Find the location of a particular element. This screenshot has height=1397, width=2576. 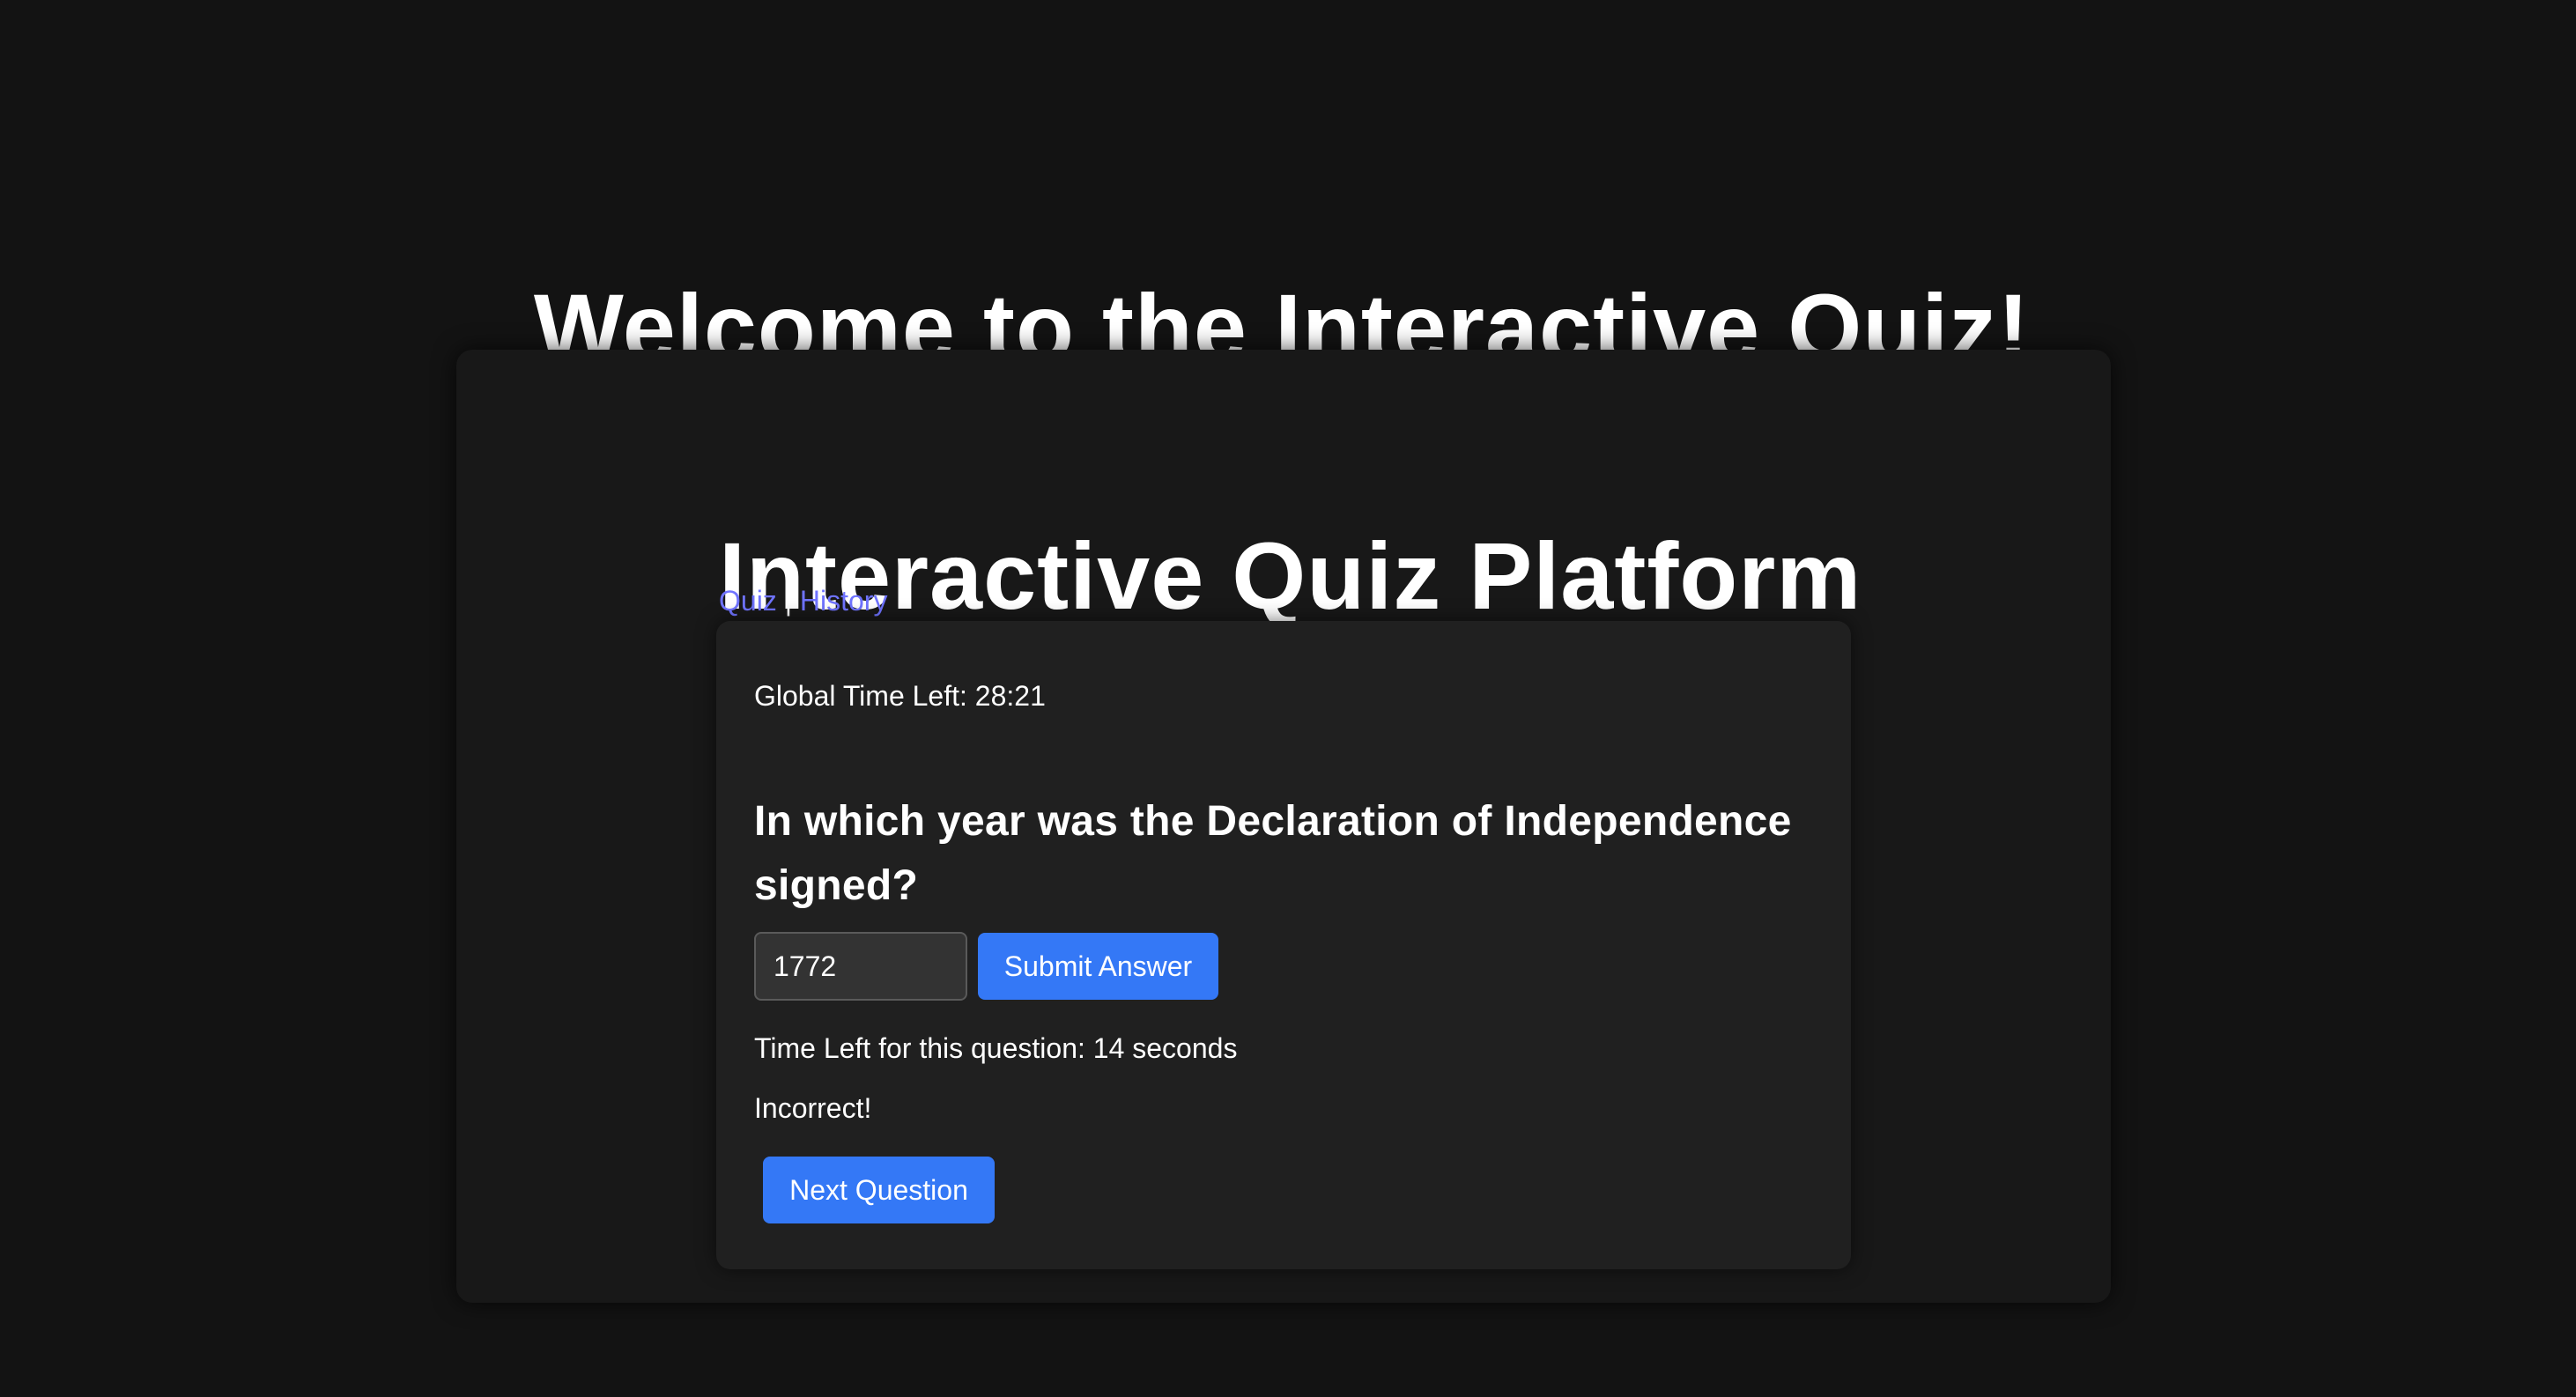

global-timer: Global Time Left: 28:21 is located at coordinates (900, 696).